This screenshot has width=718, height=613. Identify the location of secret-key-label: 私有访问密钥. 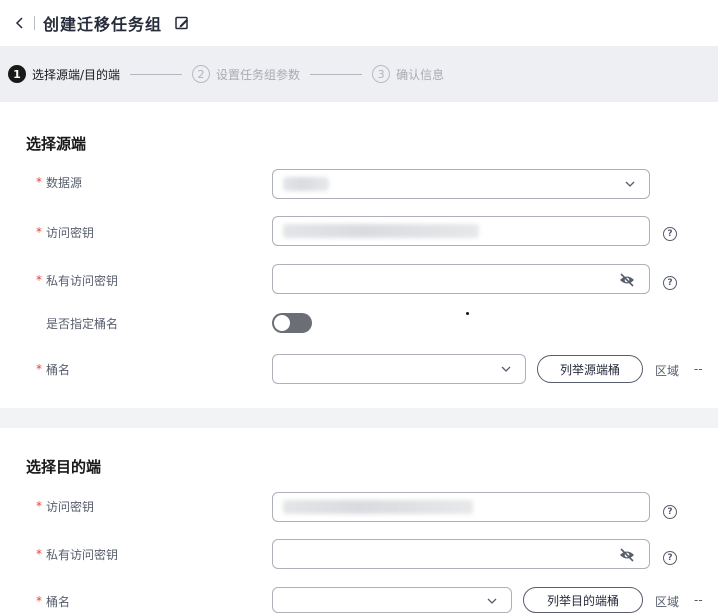
(82, 280).